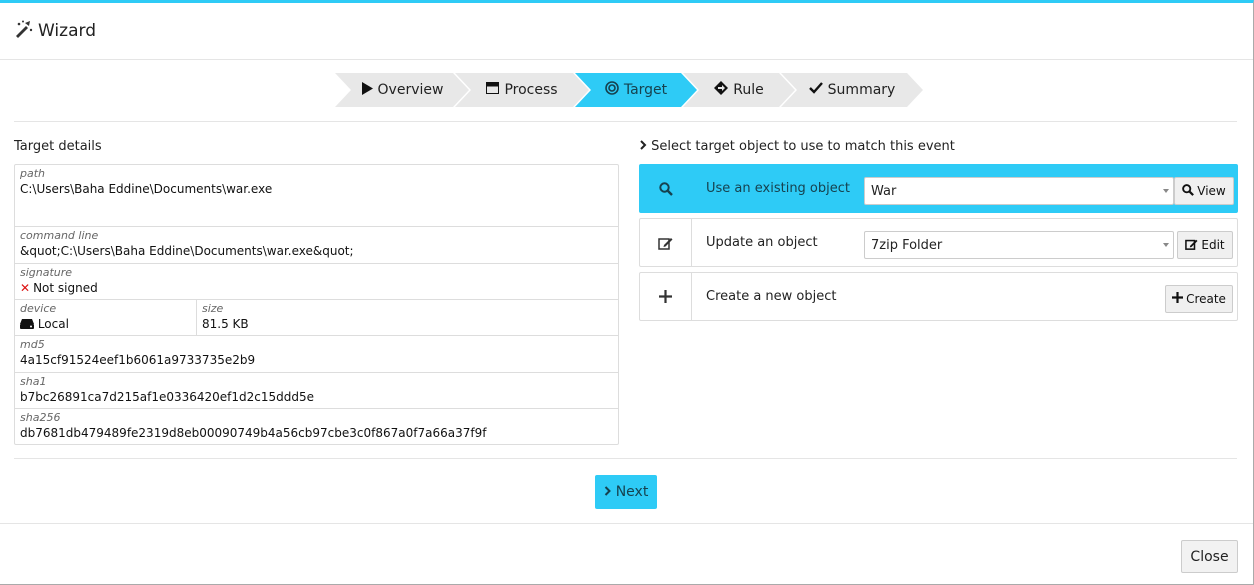 The width and height of the screenshot is (1254, 585). Describe the element at coordinates (1209, 556) in the screenshot. I see `close-button: Close` at that location.